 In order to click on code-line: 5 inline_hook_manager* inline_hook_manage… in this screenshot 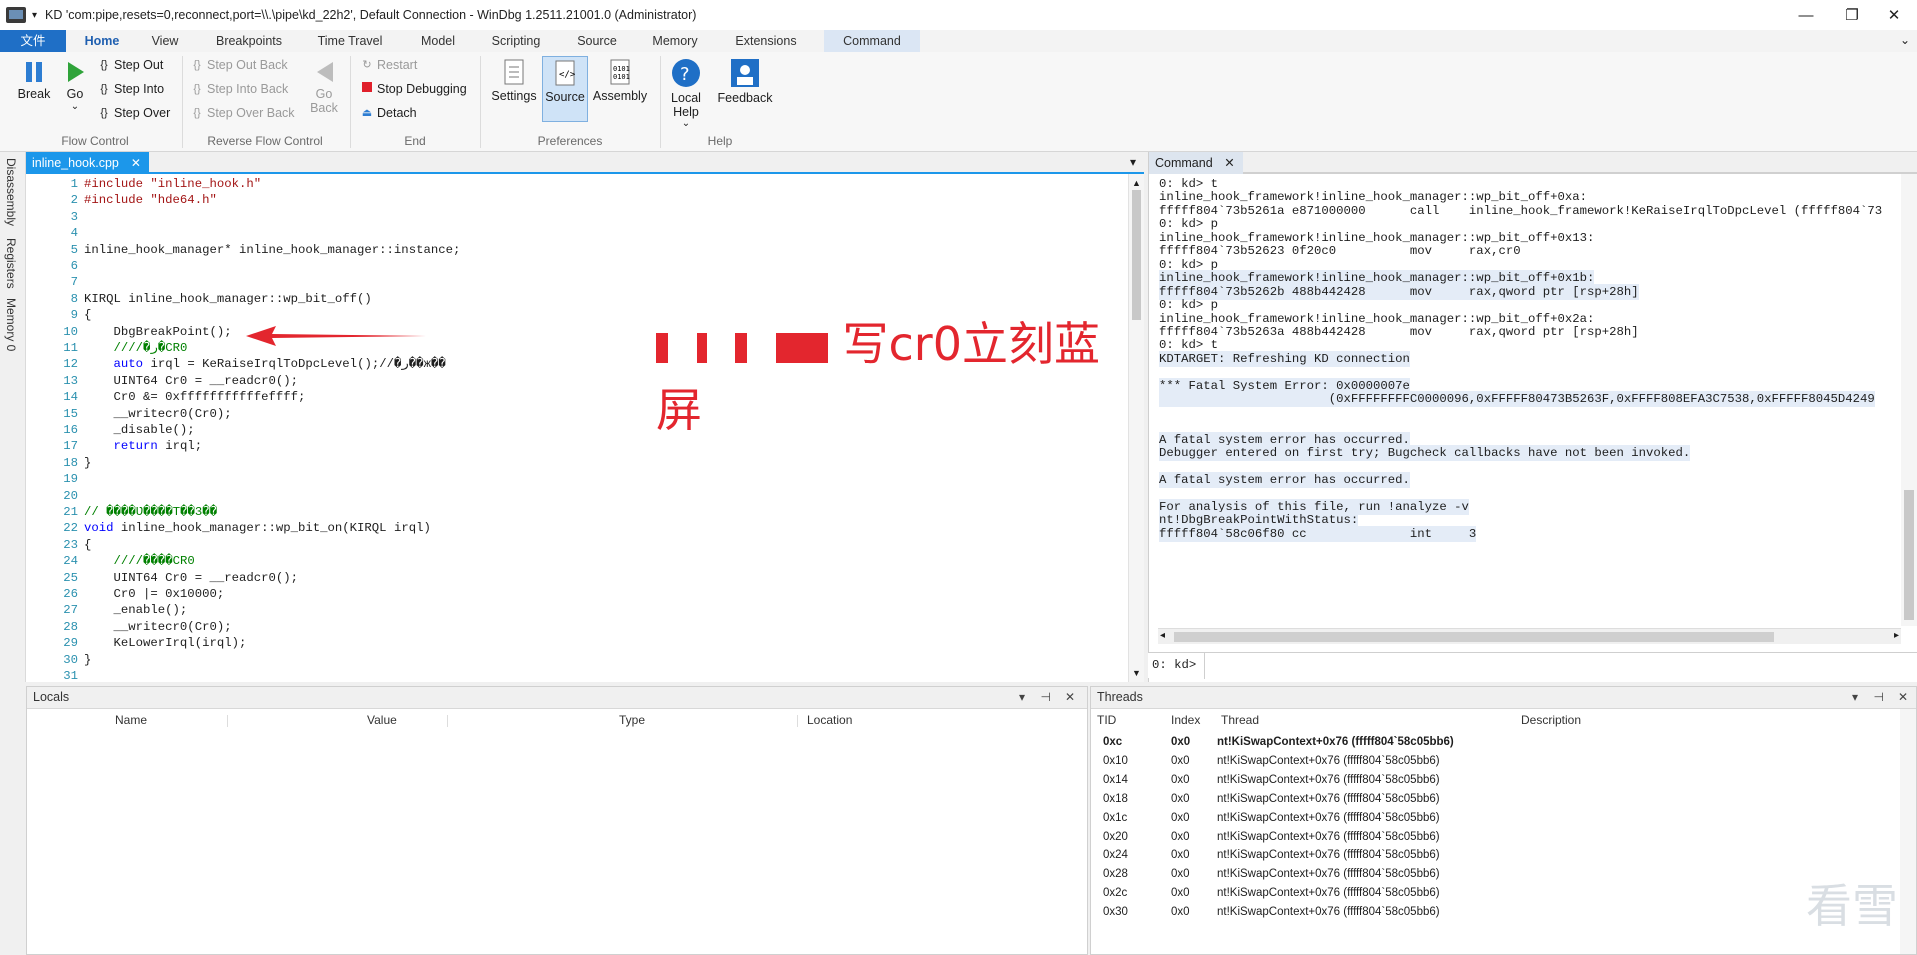, I will do `click(571, 250)`.